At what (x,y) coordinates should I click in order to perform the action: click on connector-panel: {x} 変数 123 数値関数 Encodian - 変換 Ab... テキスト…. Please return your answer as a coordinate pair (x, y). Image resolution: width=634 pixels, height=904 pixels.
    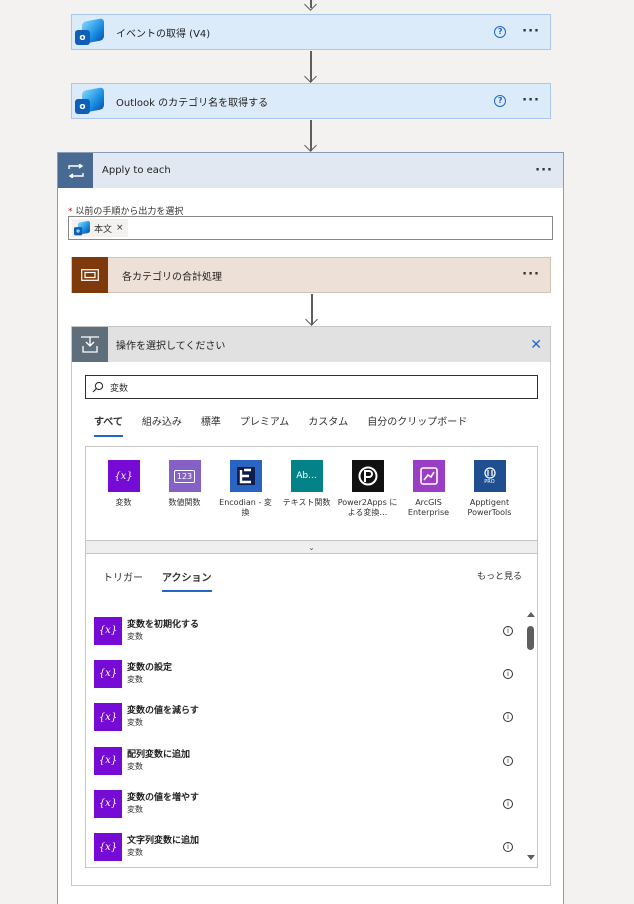
    Looking at the image, I should click on (311, 500).